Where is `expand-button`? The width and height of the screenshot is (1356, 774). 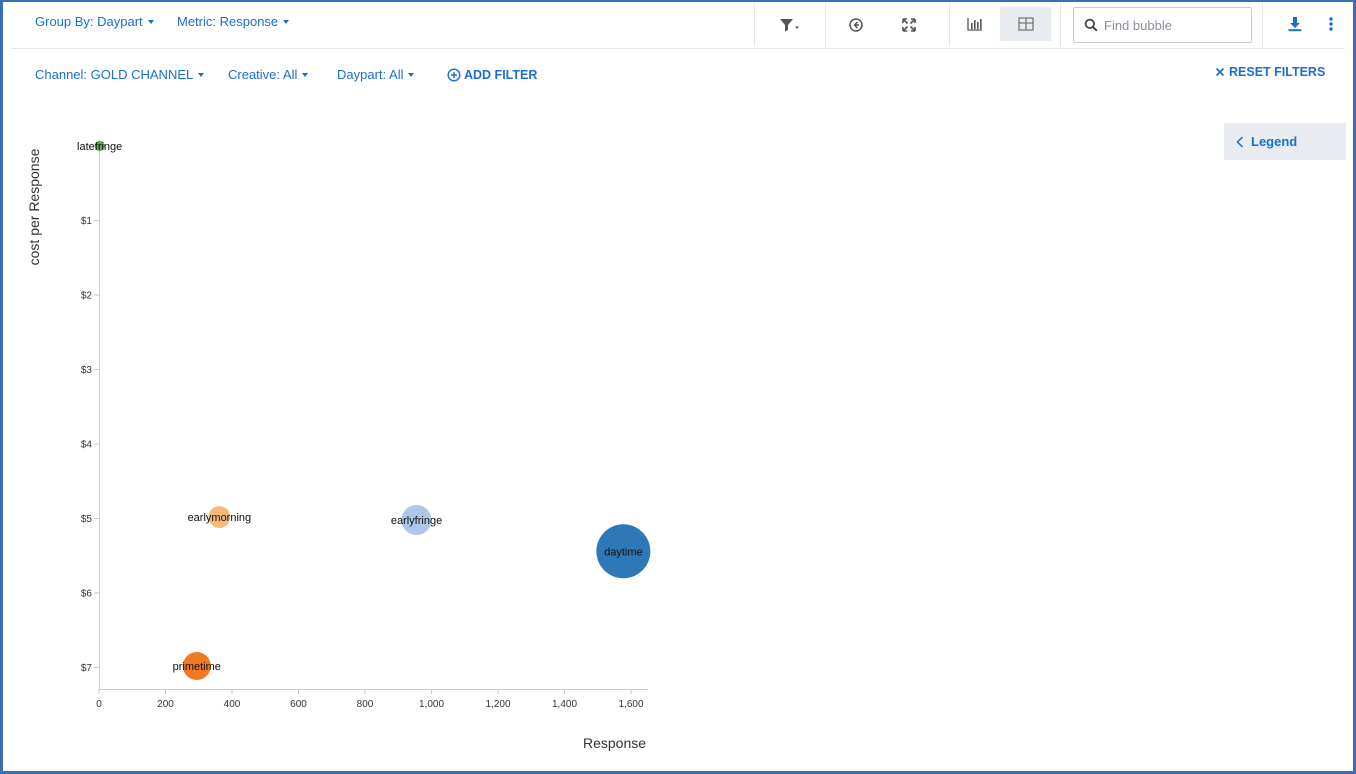
expand-button is located at coordinates (909, 25).